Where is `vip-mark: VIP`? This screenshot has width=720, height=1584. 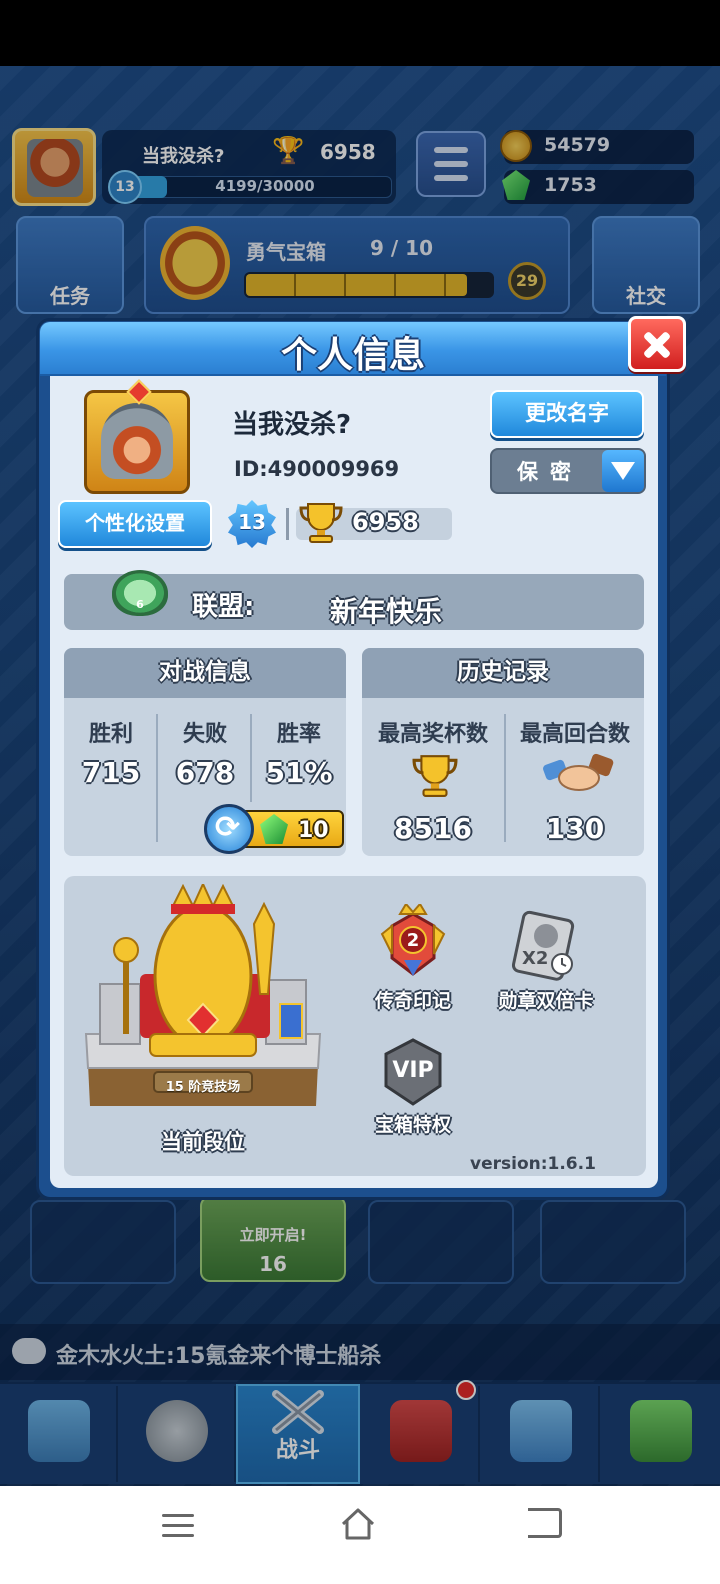 vip-mark: VIP is located at coordinates (413, 1070).